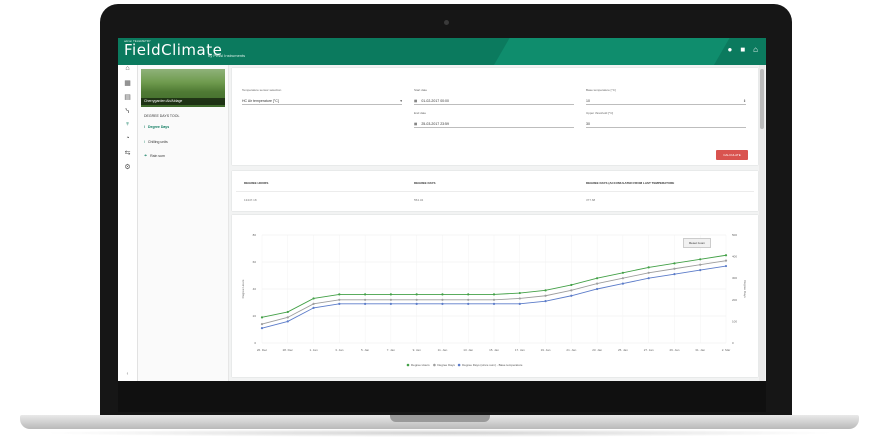  I want to click on y2-axis-label: Degree Days, so click(745, 289).